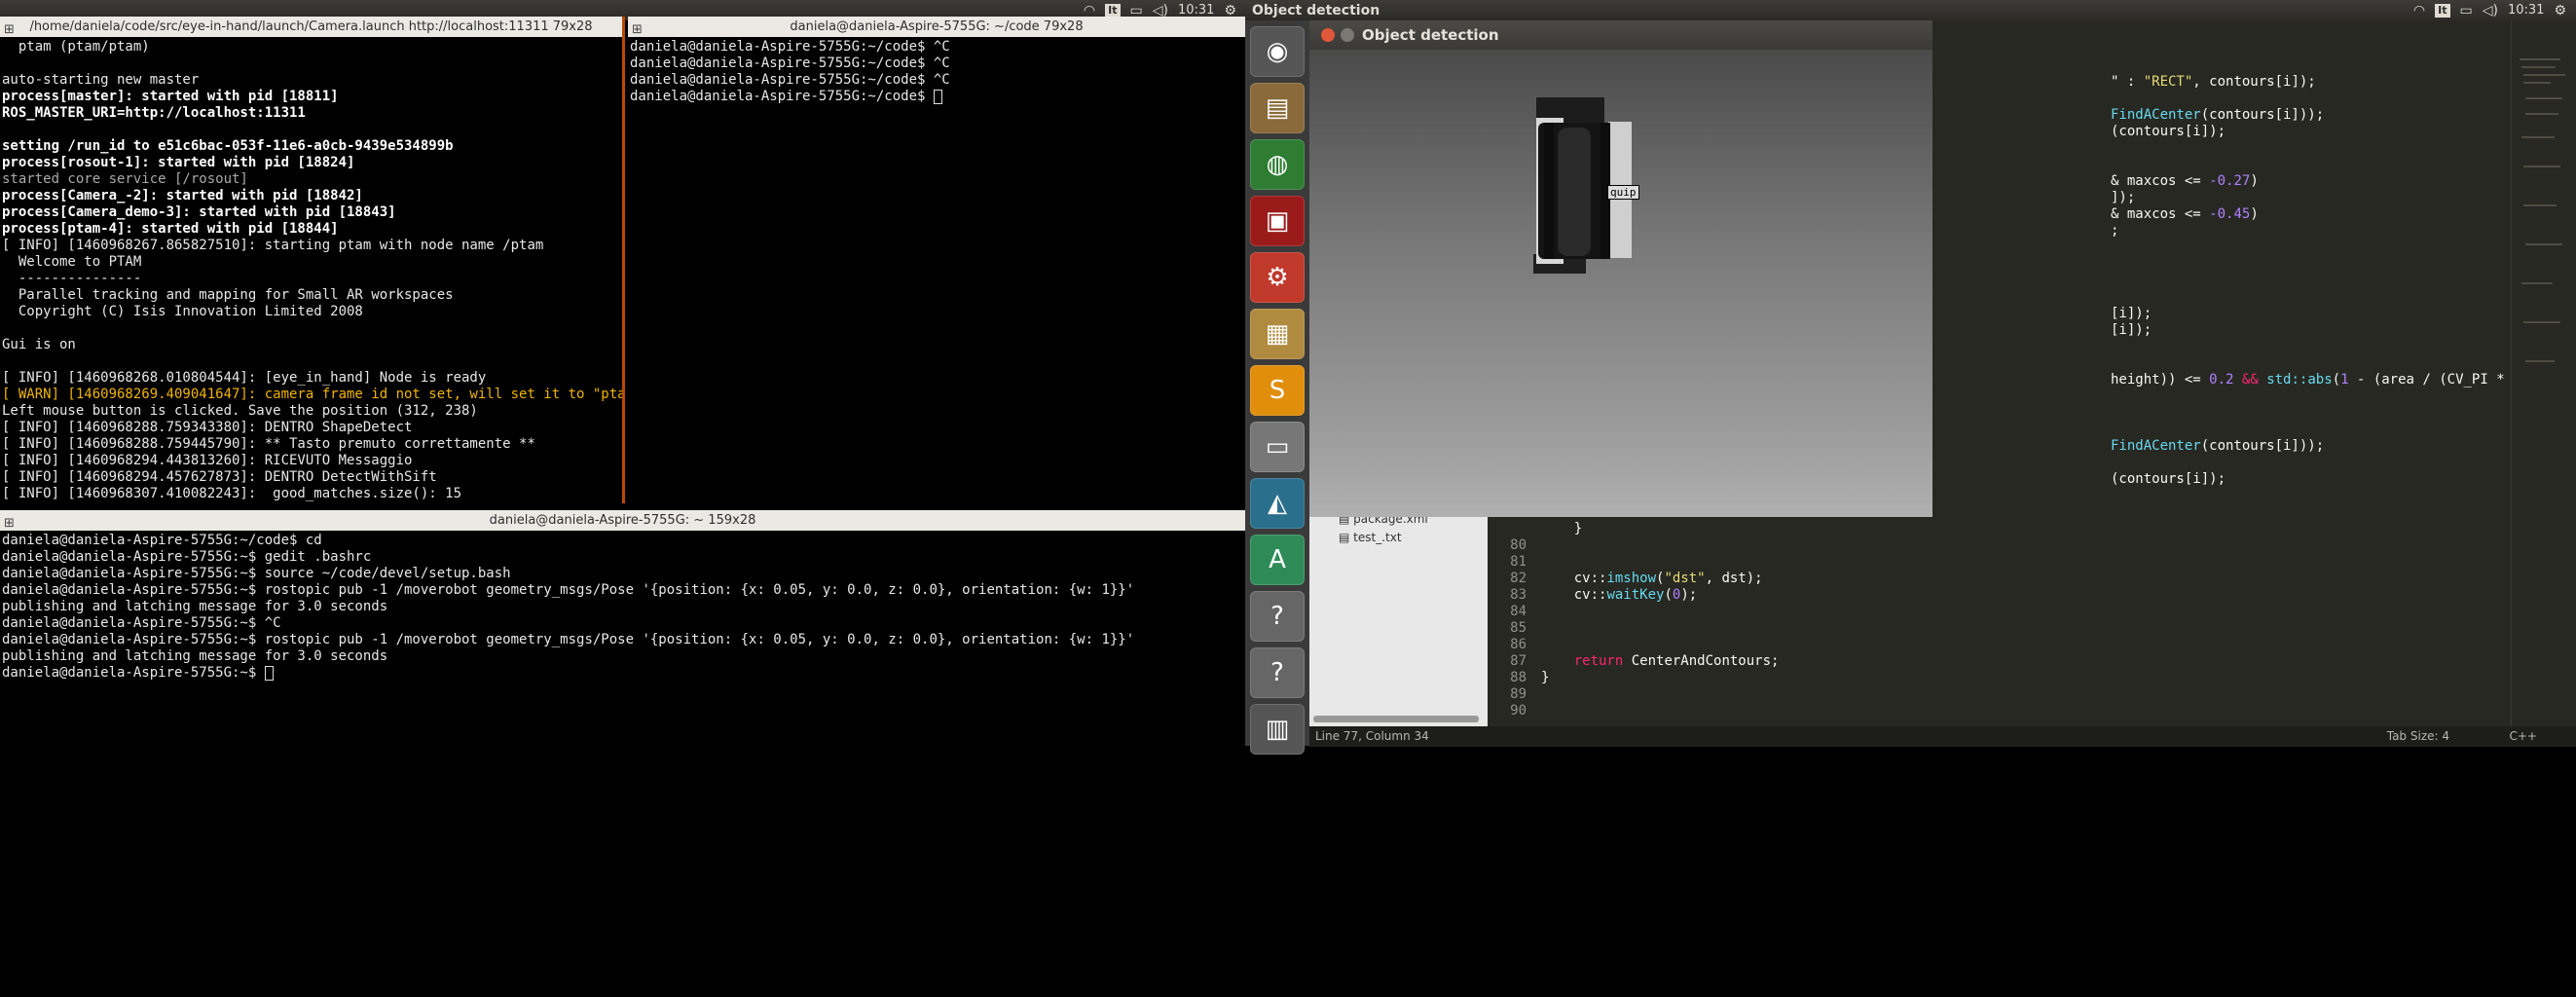  Describe the element at coordinates (1545, 677) in the screenshot. I see `code-line: }` at that location.